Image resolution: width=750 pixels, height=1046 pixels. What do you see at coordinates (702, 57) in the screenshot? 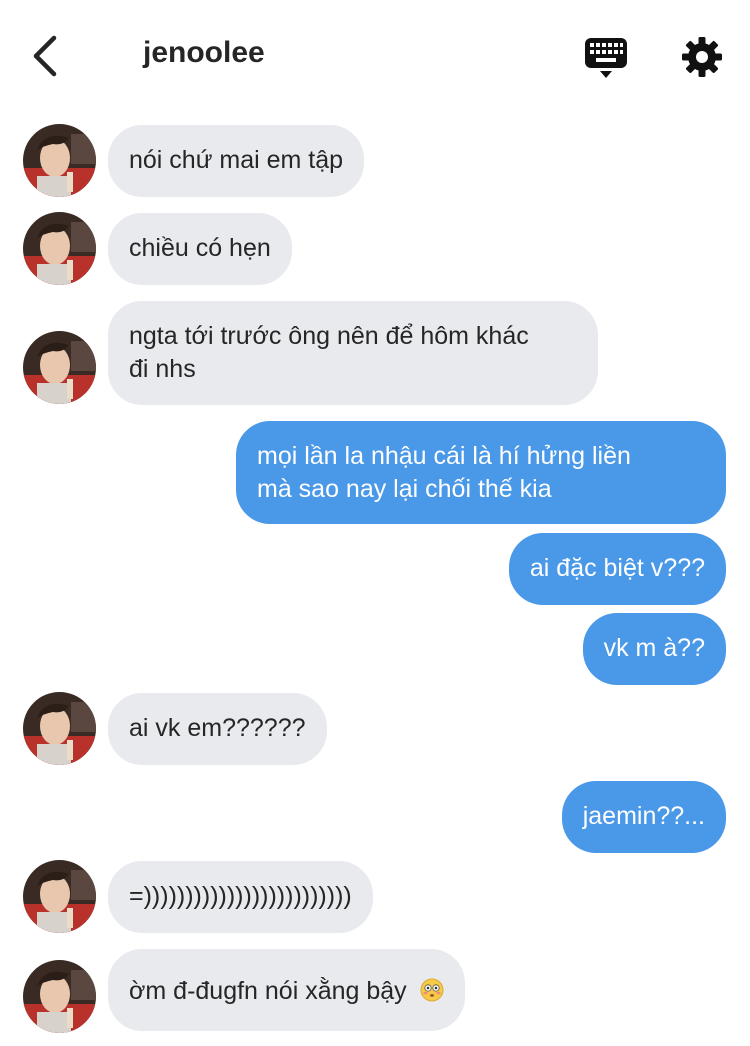
I see `gear-icon` at bounding box center [702, 57].